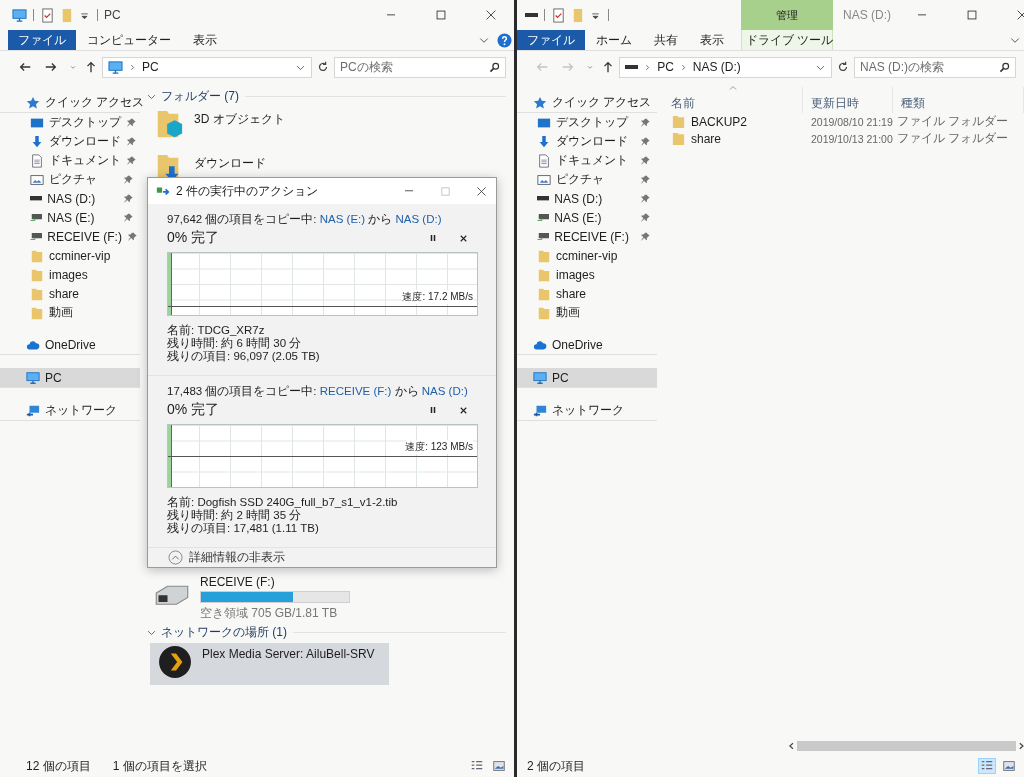  I want to click on horizontal-scrollbar, so click(906, 746).